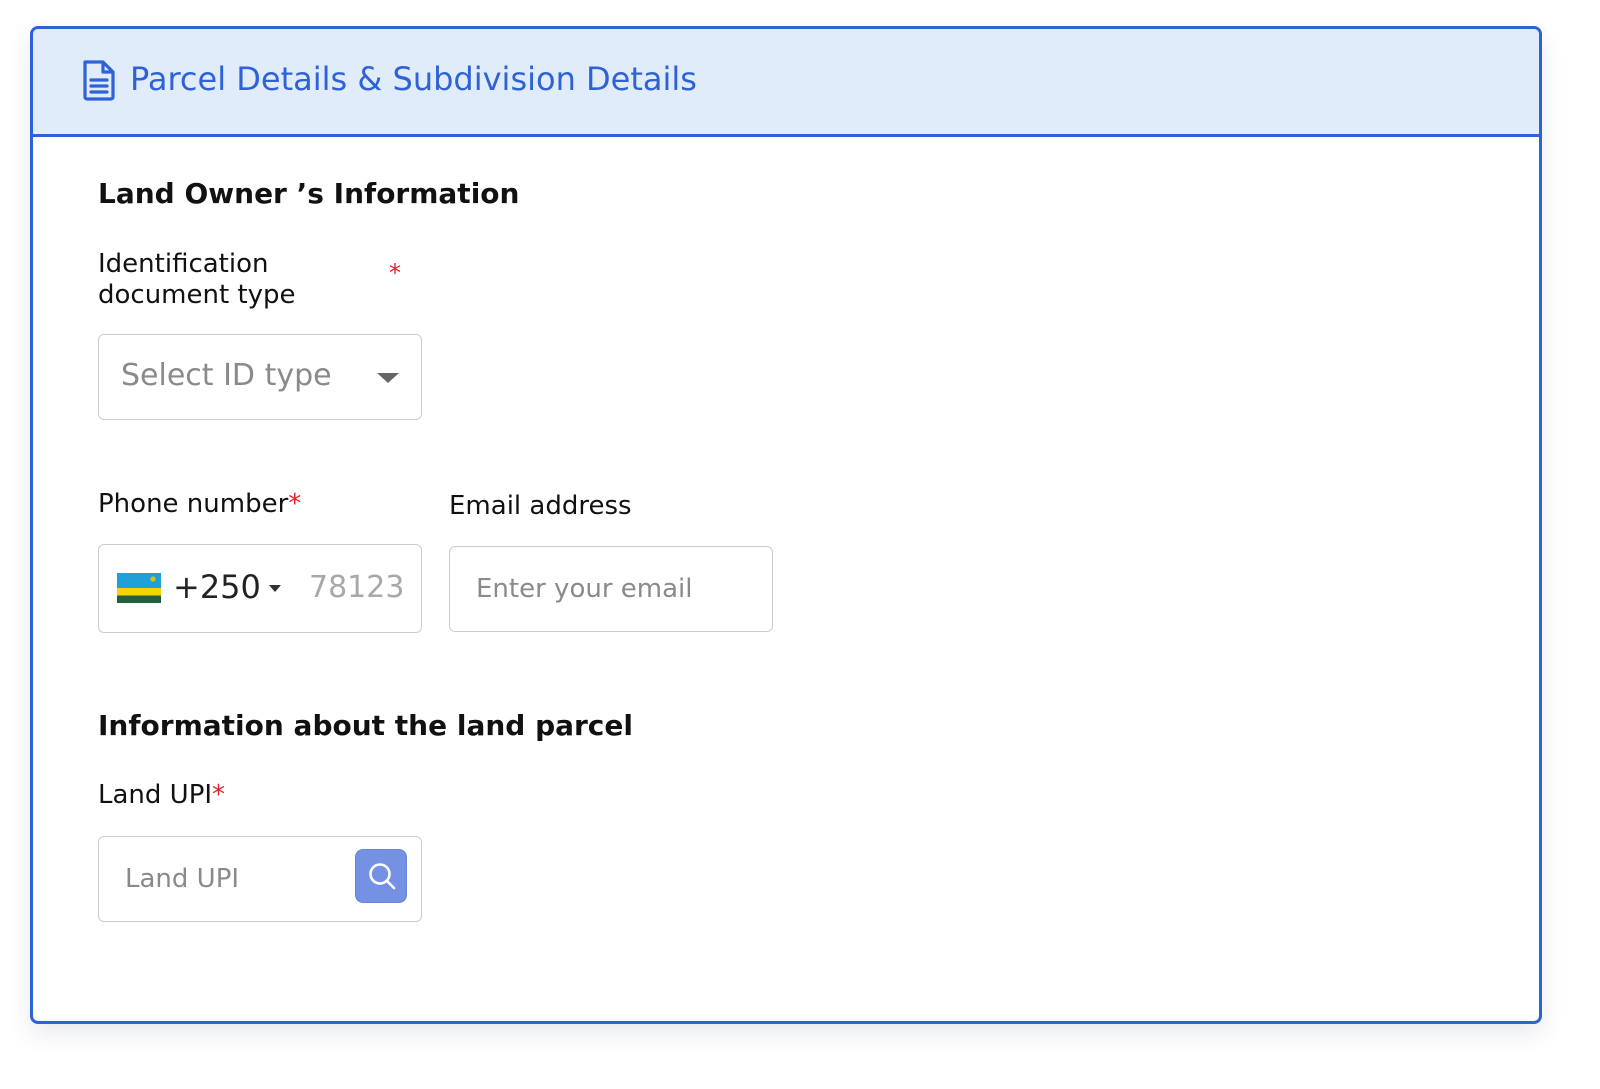 The width and height of the screenshot is (1600, 1089). What do you see at coordinates (275, 588) in the screenshot?
I see `country-dropdown-icon` at bounding box center [275, 588].